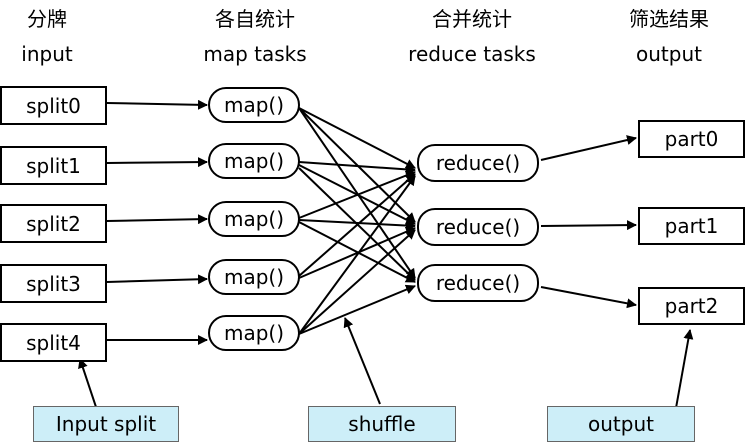  What do you see at coordinates (588, 225) in the screenshot?
I see `arrow-reduce1-part1` at bounding box center [588, 225].